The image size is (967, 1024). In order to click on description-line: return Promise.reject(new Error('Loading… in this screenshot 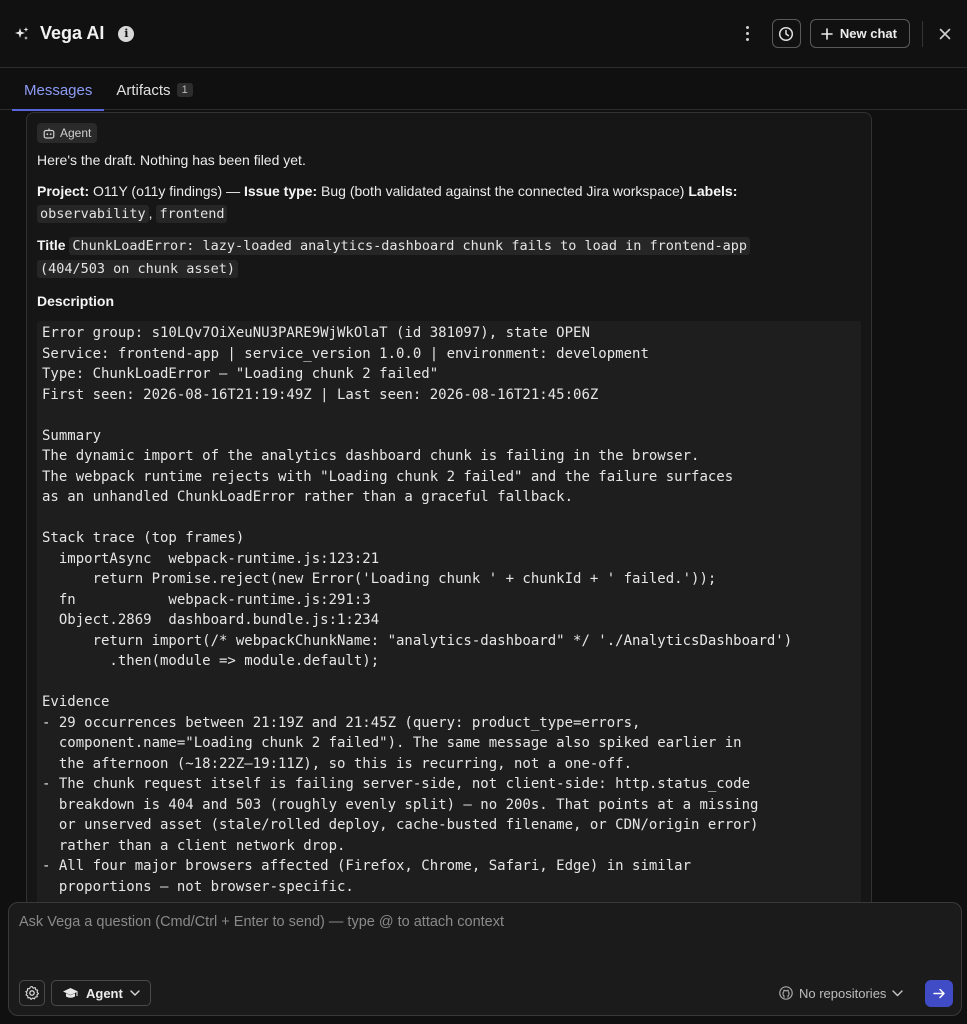, I will do `click(379, 579)`.